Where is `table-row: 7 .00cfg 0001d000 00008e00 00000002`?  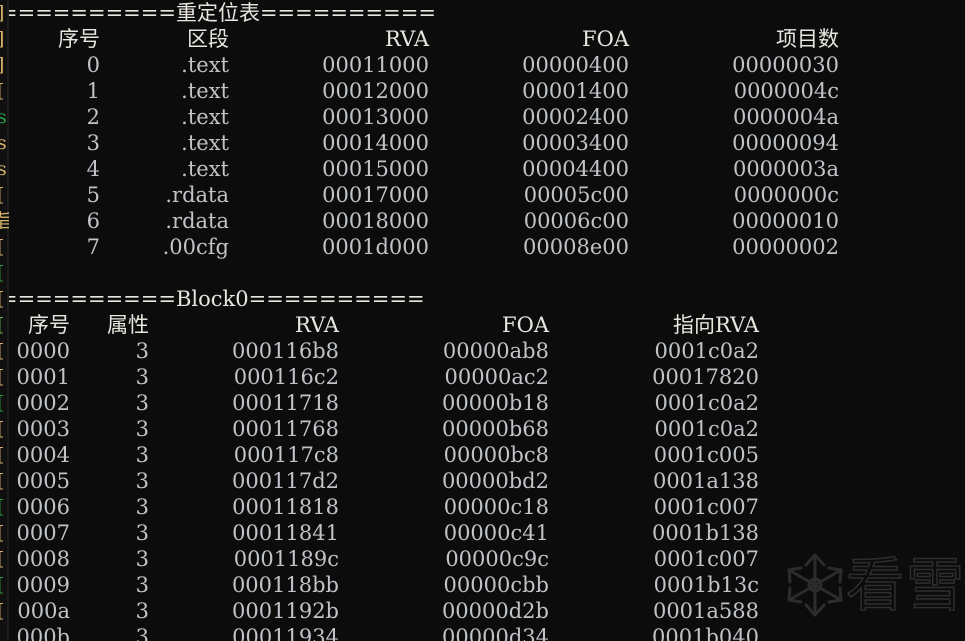 table-row: 7 .00cfg 0001d000 00008e00 00000002 is located at coordinates (487, 247).